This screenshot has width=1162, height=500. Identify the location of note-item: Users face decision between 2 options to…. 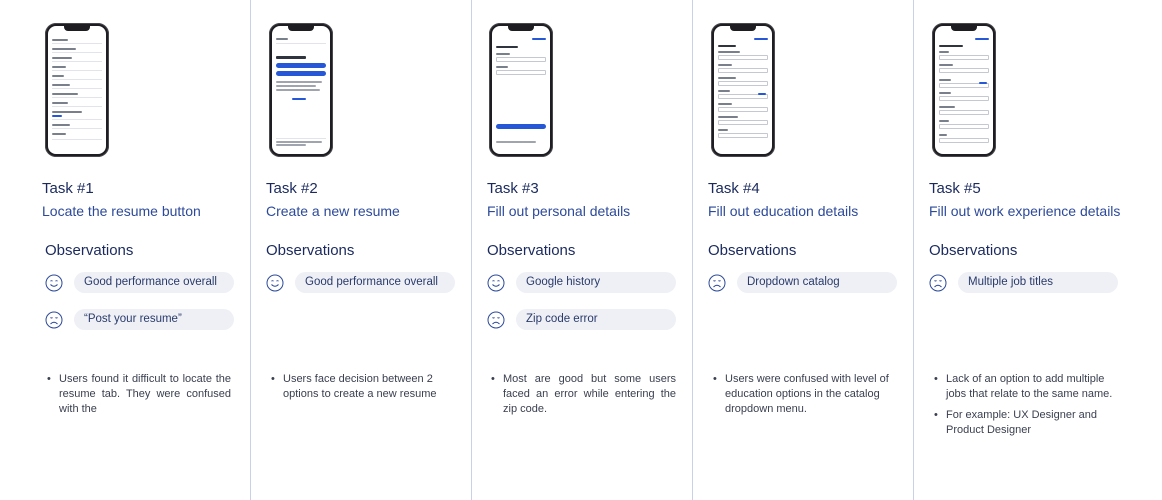
(363, 387).